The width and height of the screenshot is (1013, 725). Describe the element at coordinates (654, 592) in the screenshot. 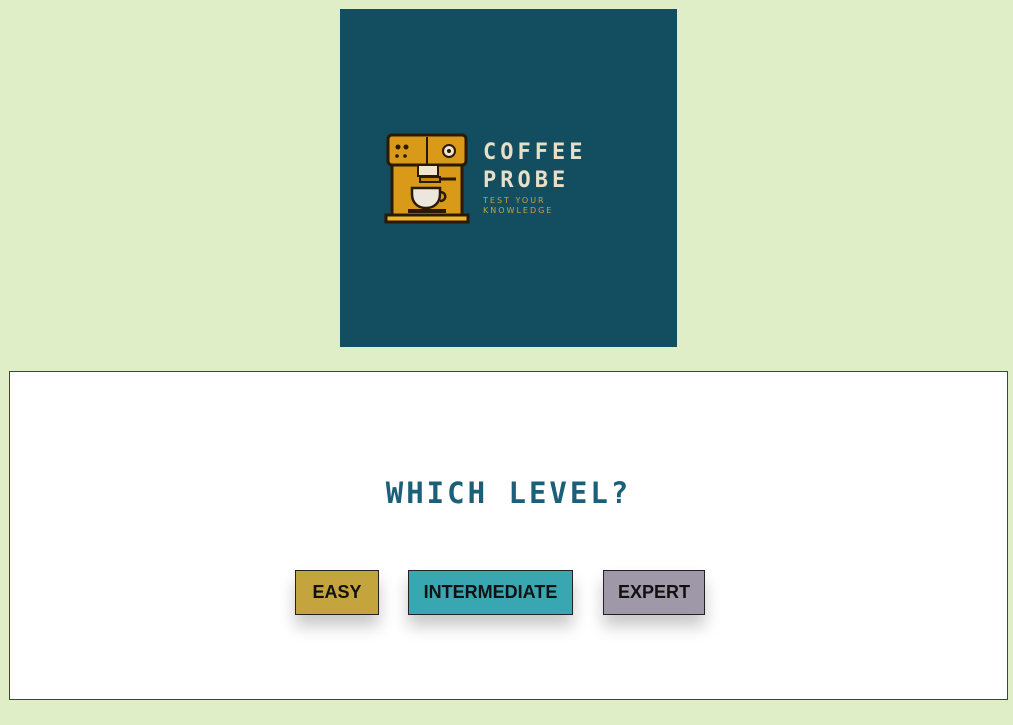

I see `expert-button: EXPERT` at that location.